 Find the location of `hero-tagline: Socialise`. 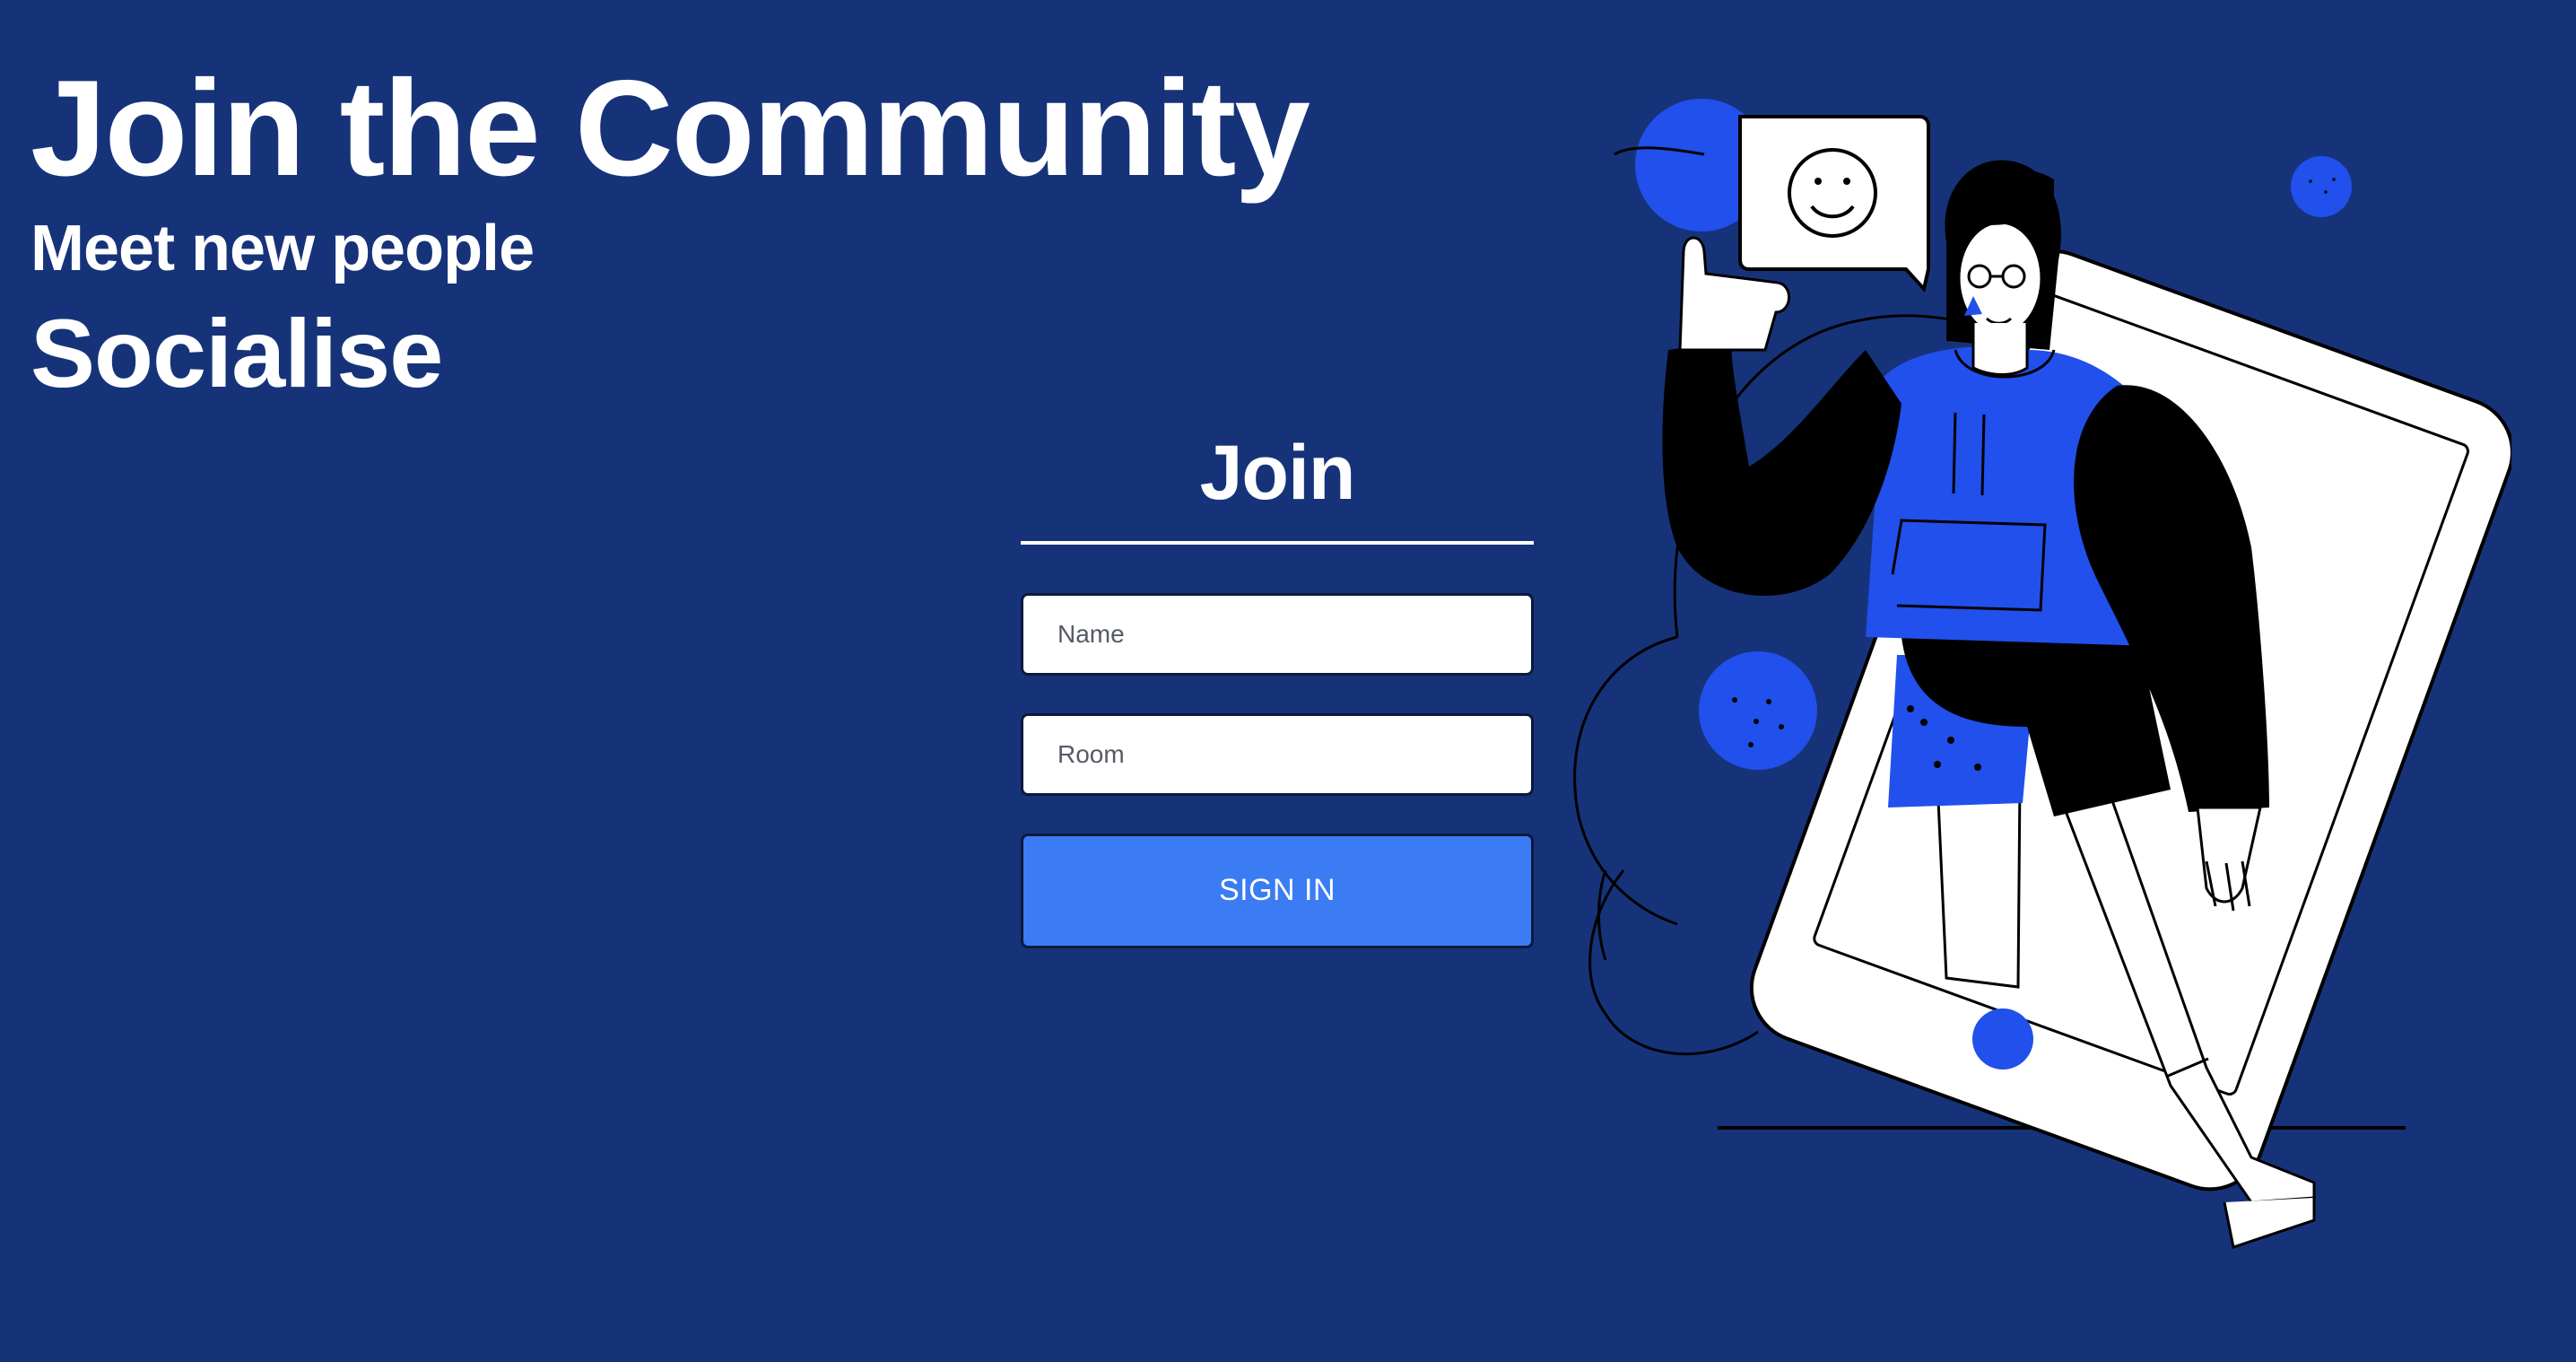

hero-tagline: Socialise is located at coordinates (236, 354).